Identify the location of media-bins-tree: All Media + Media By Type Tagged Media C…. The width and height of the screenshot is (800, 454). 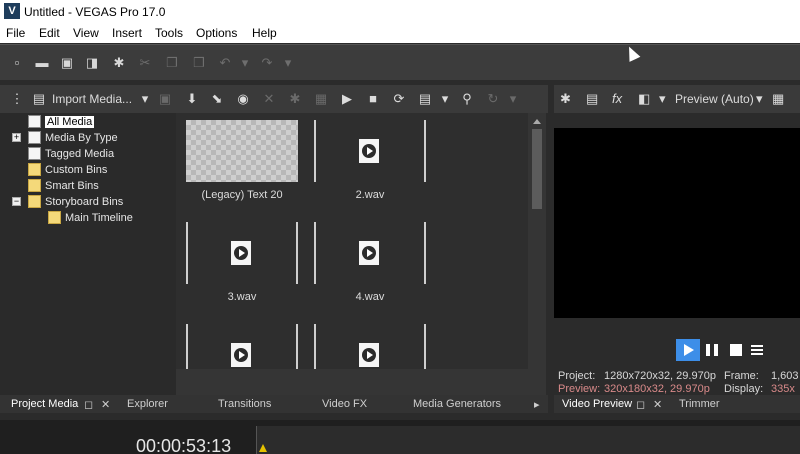
(88, 254).